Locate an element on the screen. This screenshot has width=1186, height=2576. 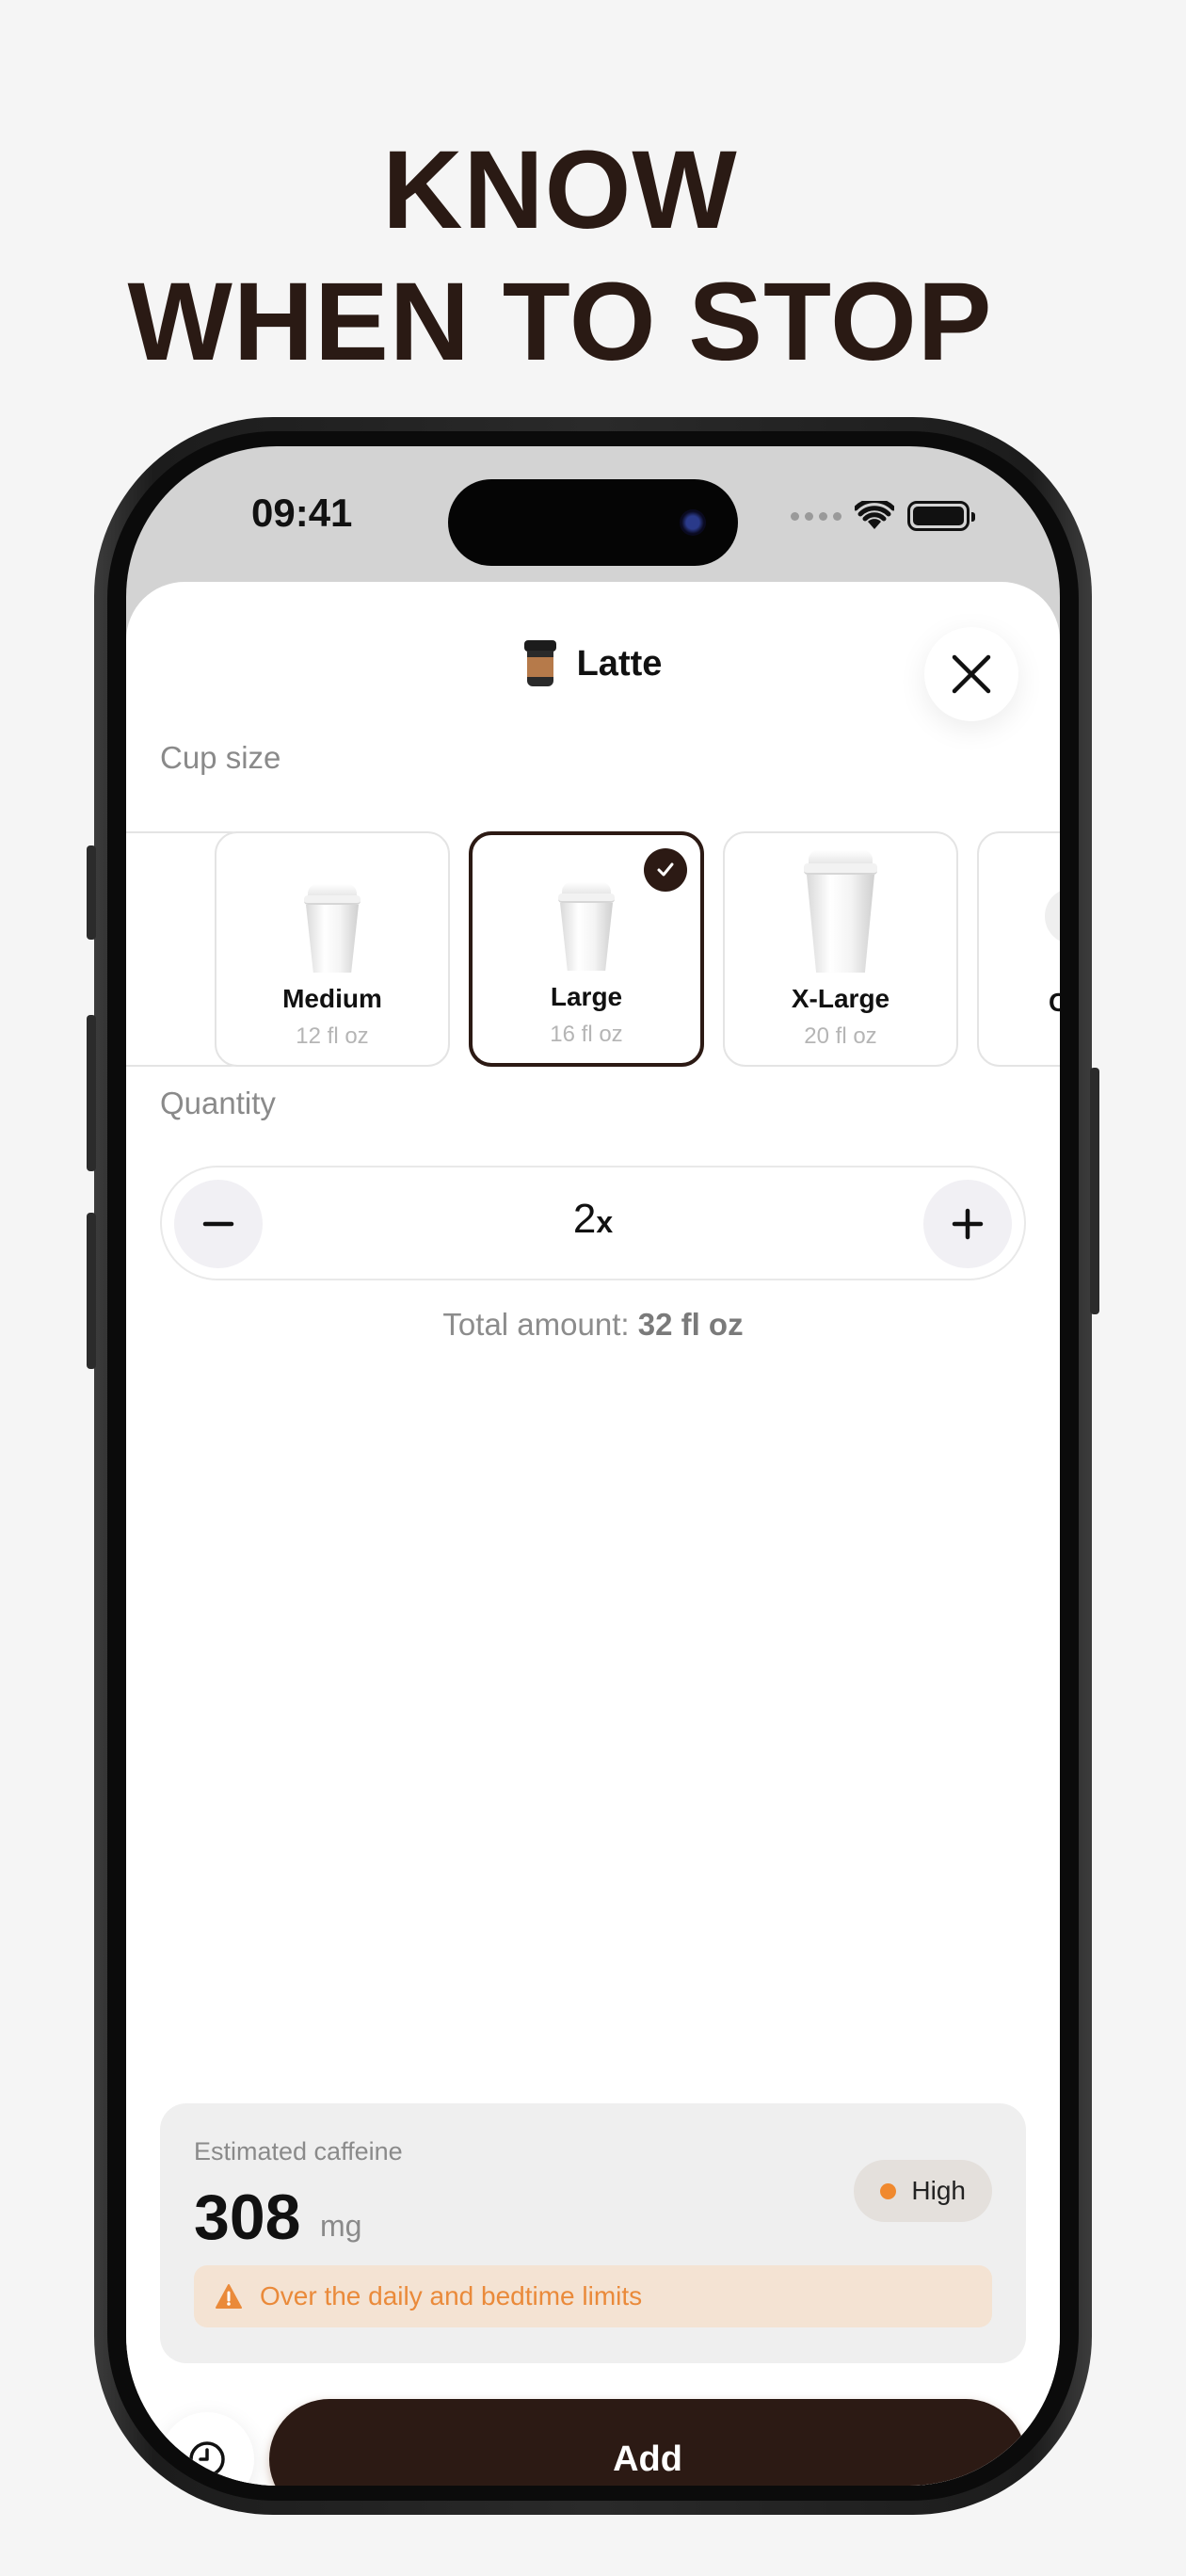
headline-line-2: WHEN TO STOP is located at coordinates (560, 322).